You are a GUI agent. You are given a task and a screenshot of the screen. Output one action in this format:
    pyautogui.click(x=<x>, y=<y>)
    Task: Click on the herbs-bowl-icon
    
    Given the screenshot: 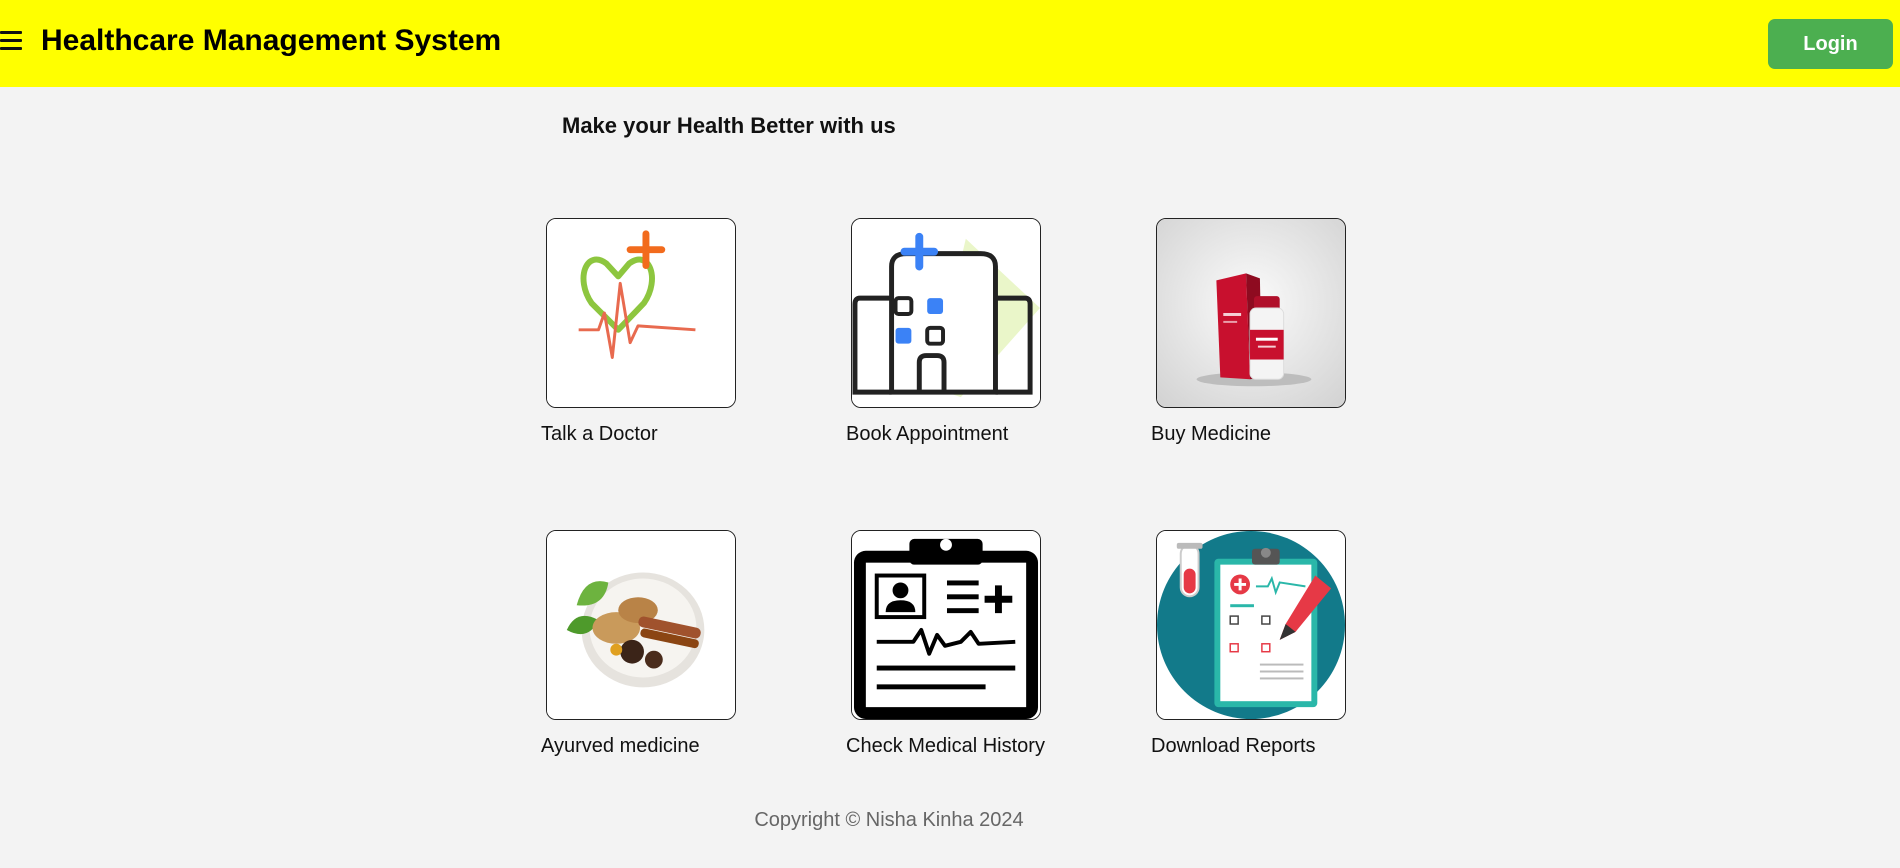 What is the action you would take?
    pyautogui.click(x=641, y=625)
    